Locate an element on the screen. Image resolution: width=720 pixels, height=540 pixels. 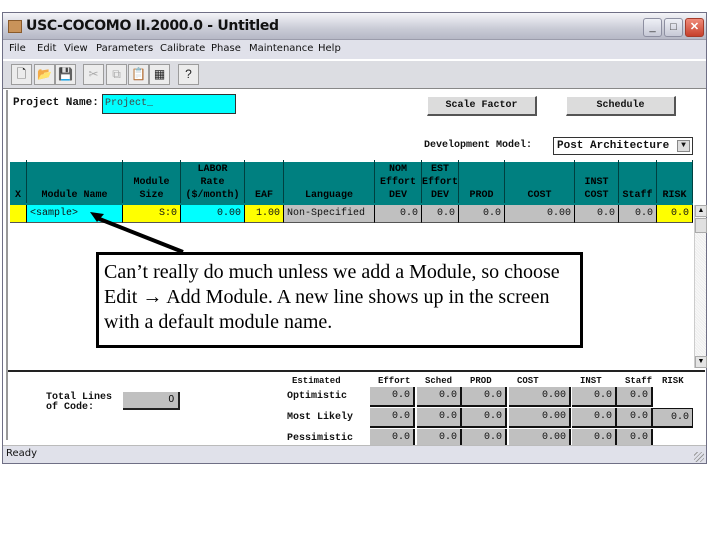
menu-file: File is located at coordinates (17, 48).